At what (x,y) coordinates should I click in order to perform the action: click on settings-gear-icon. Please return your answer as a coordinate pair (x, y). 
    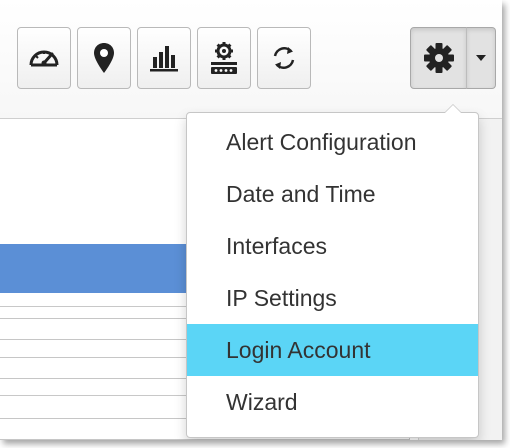
    Looking at the image, I should click on (439, 58).